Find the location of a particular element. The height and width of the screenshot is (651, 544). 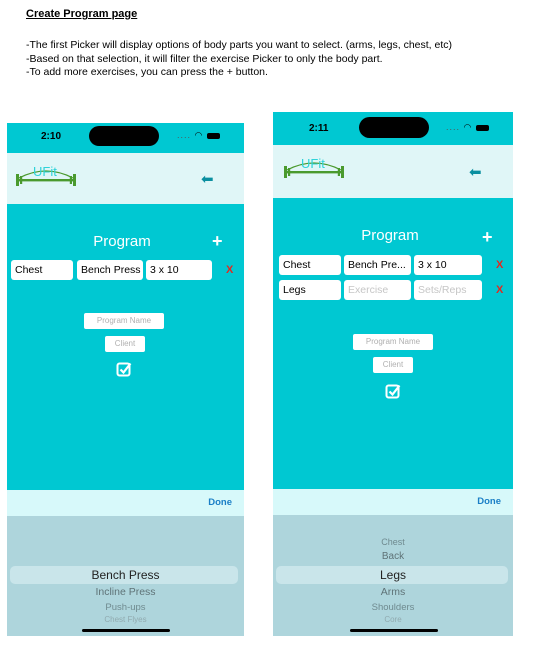

picker-option: Shoulders is located at coordinates (393, 607).